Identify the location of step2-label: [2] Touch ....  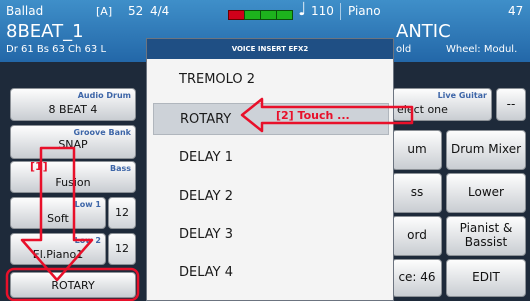
(313, 115).